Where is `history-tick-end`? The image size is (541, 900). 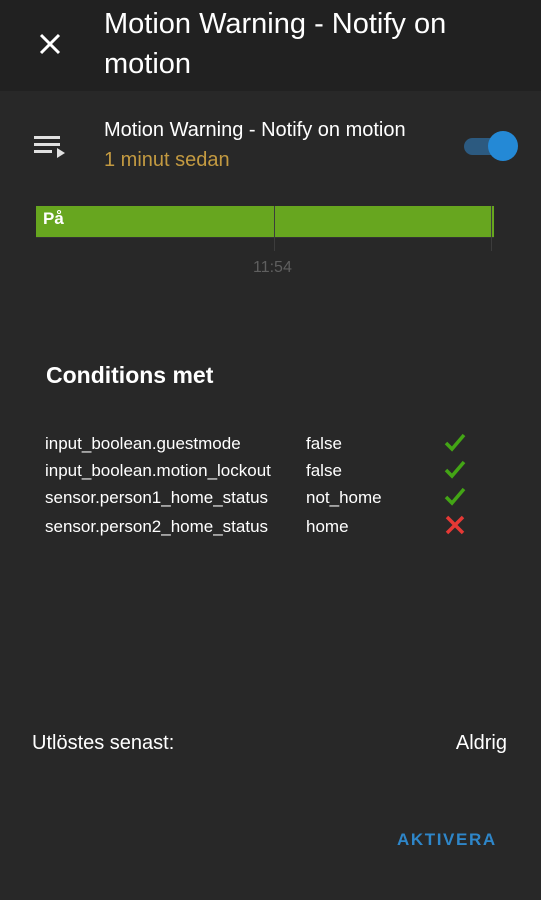
history-tick-end is located at coordinates (491, 228).